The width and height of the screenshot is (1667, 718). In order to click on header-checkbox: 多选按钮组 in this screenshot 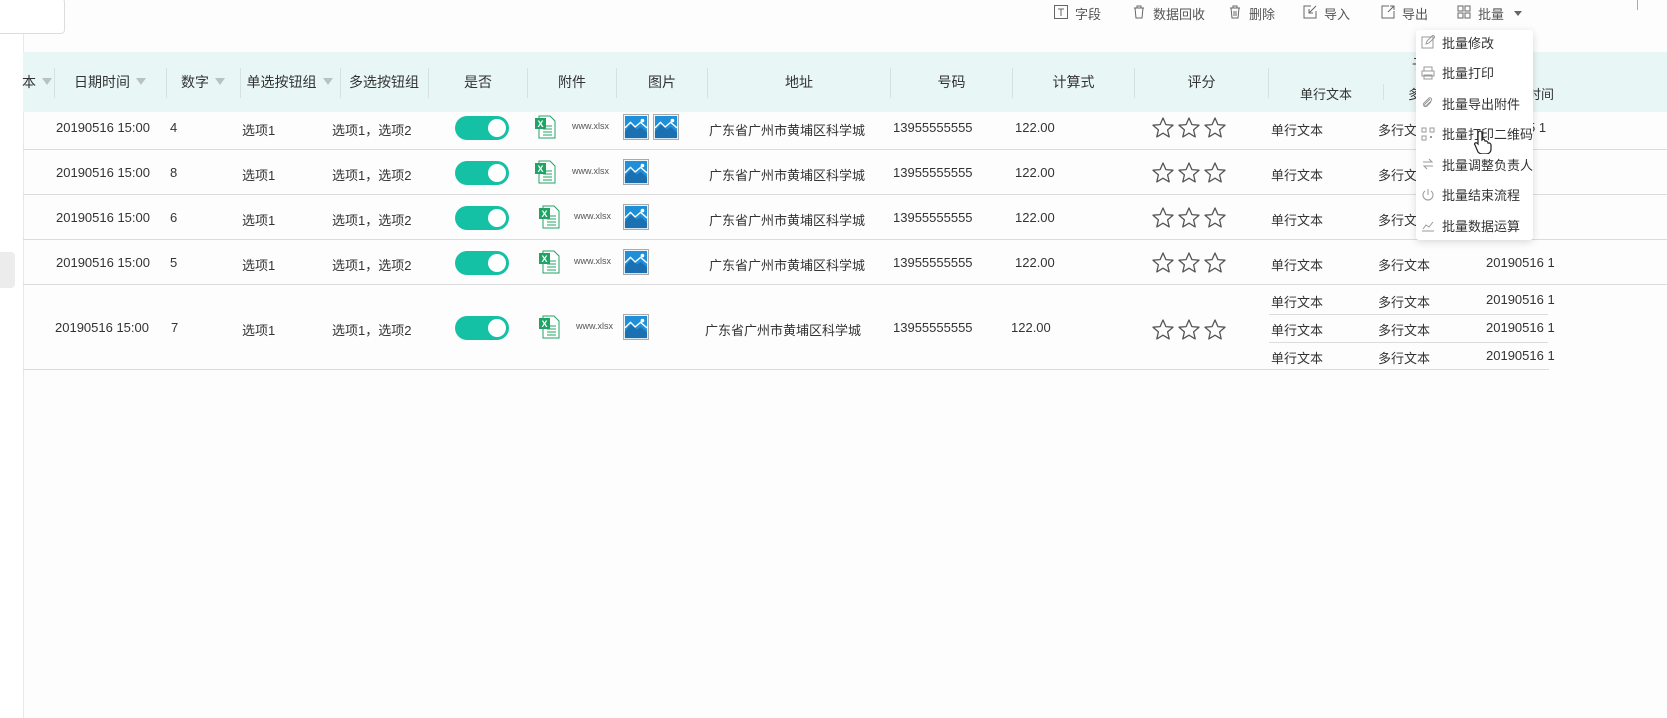, I will do `click(384, 82)`.